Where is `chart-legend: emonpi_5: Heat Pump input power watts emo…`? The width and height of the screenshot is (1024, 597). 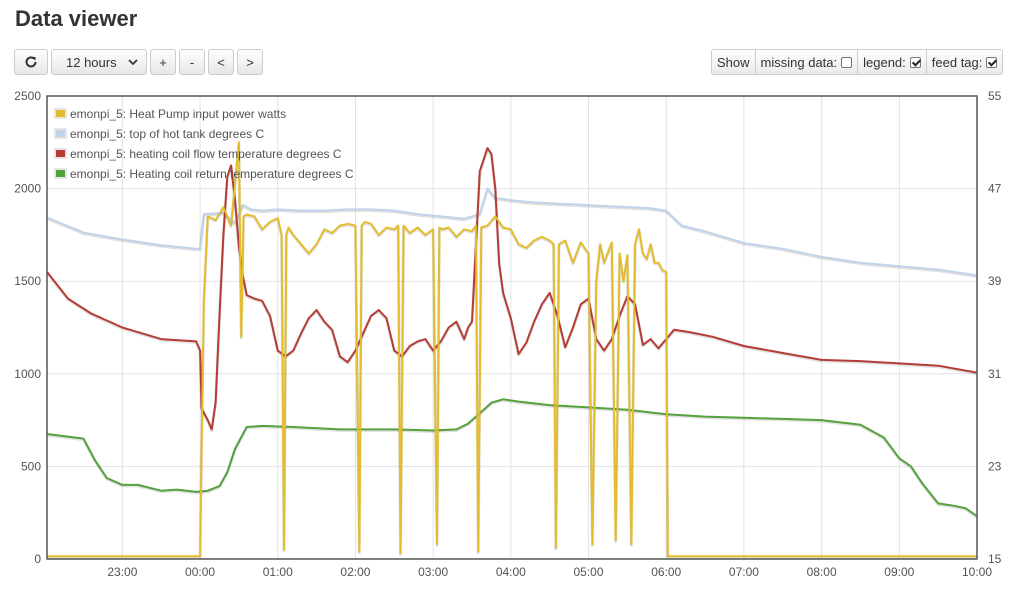
chart-legend: emonpi_5: Heat Pump input power watts emo… is located at coordinates (204, 144).